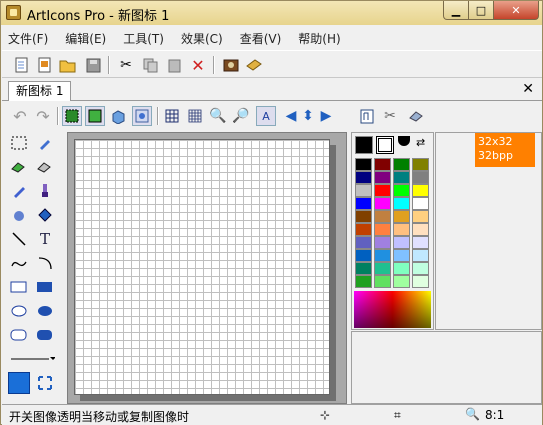  I want to click on paste-icon, so click(174, 65).